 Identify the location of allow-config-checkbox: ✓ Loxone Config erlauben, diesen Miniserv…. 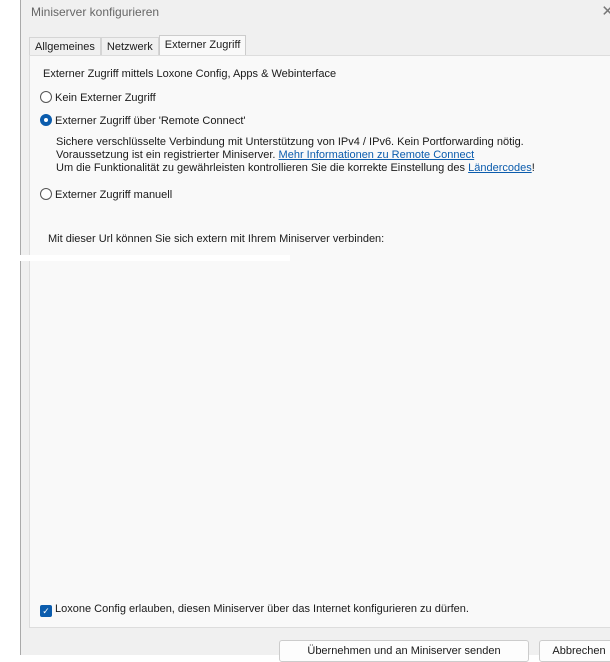
(254, 610).